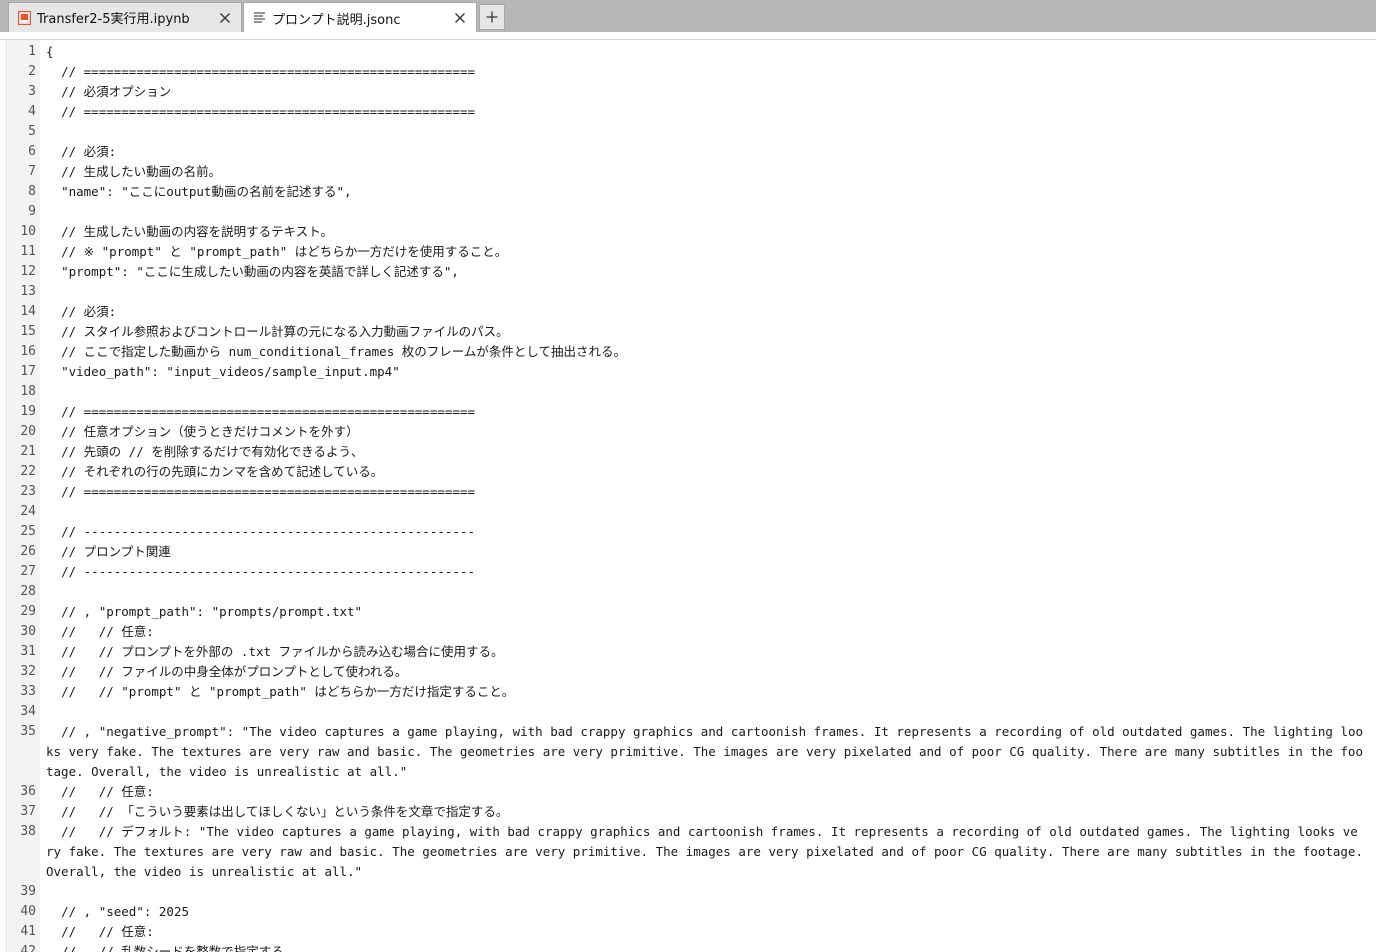 This screenshot has width=1376, height=952. I want to click on line-number: 35, so click(28, 731).